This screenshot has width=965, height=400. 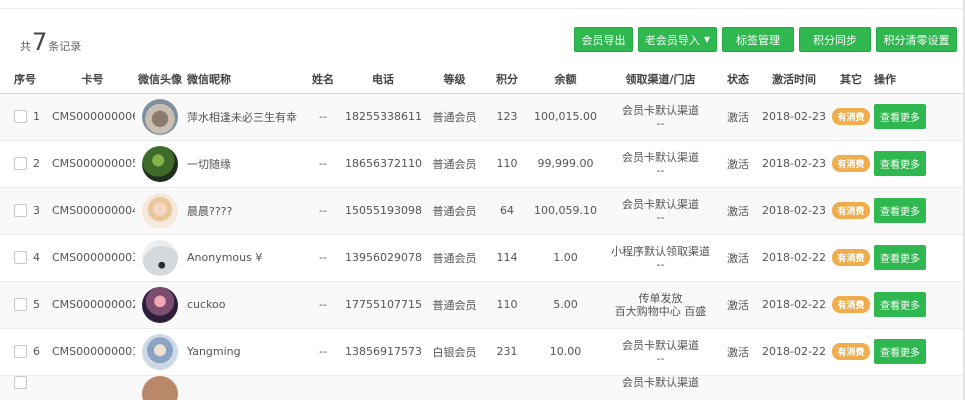 What do you see at coordinates (244, 304) in the screenshot?
I see `nickname: cuckoo` at bounding box center [244, 304].